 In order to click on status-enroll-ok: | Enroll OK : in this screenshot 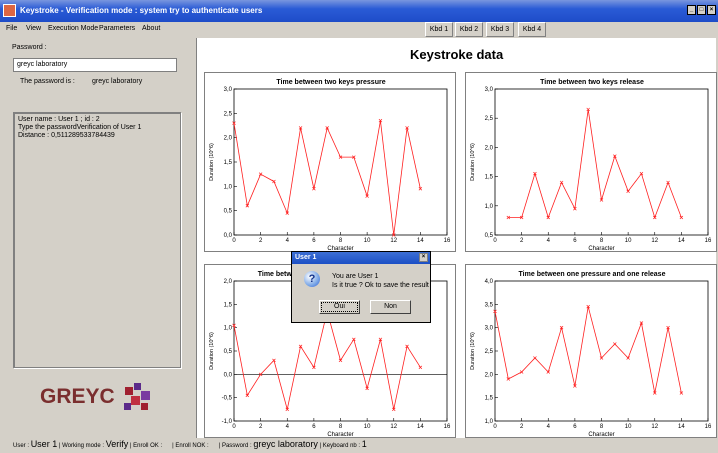, I will do `click(146, 446)`.